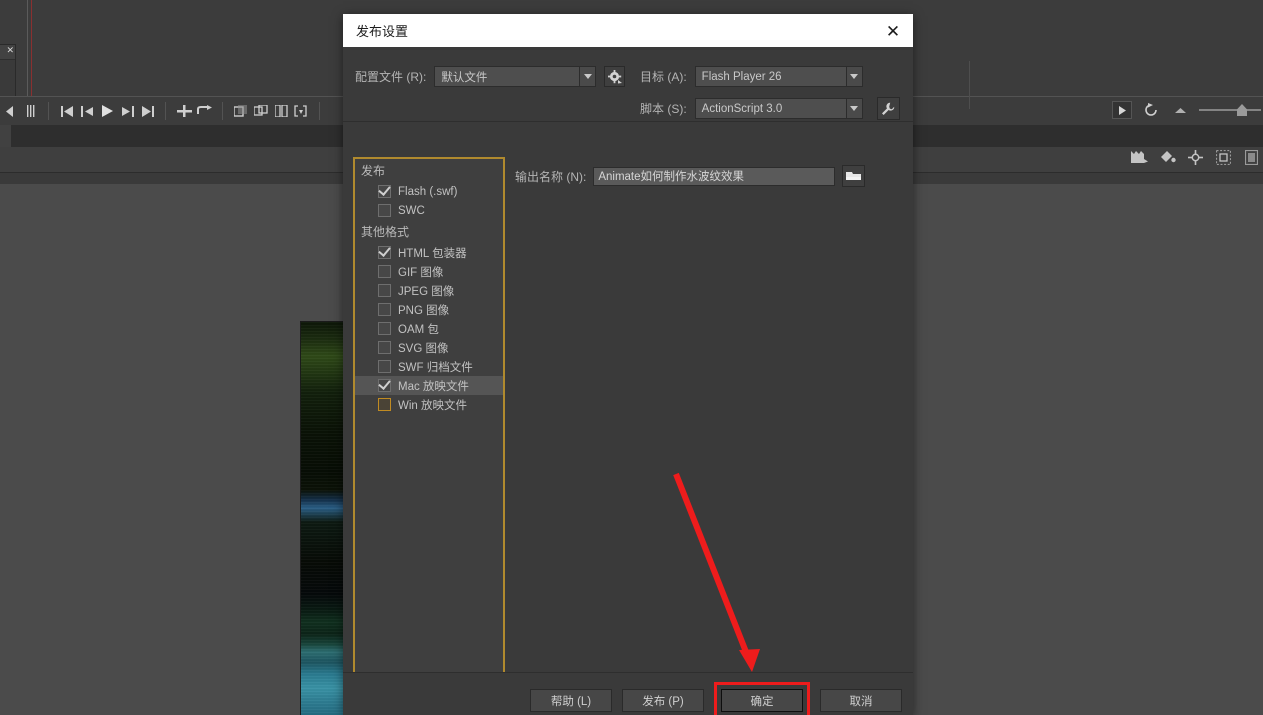 The width and height of the screenshot is (1263, 715). What do you see at coordinates (663, 77) in the screenshot?
I see `target-label: 目标 (A):` at bounding box center [663, 77].